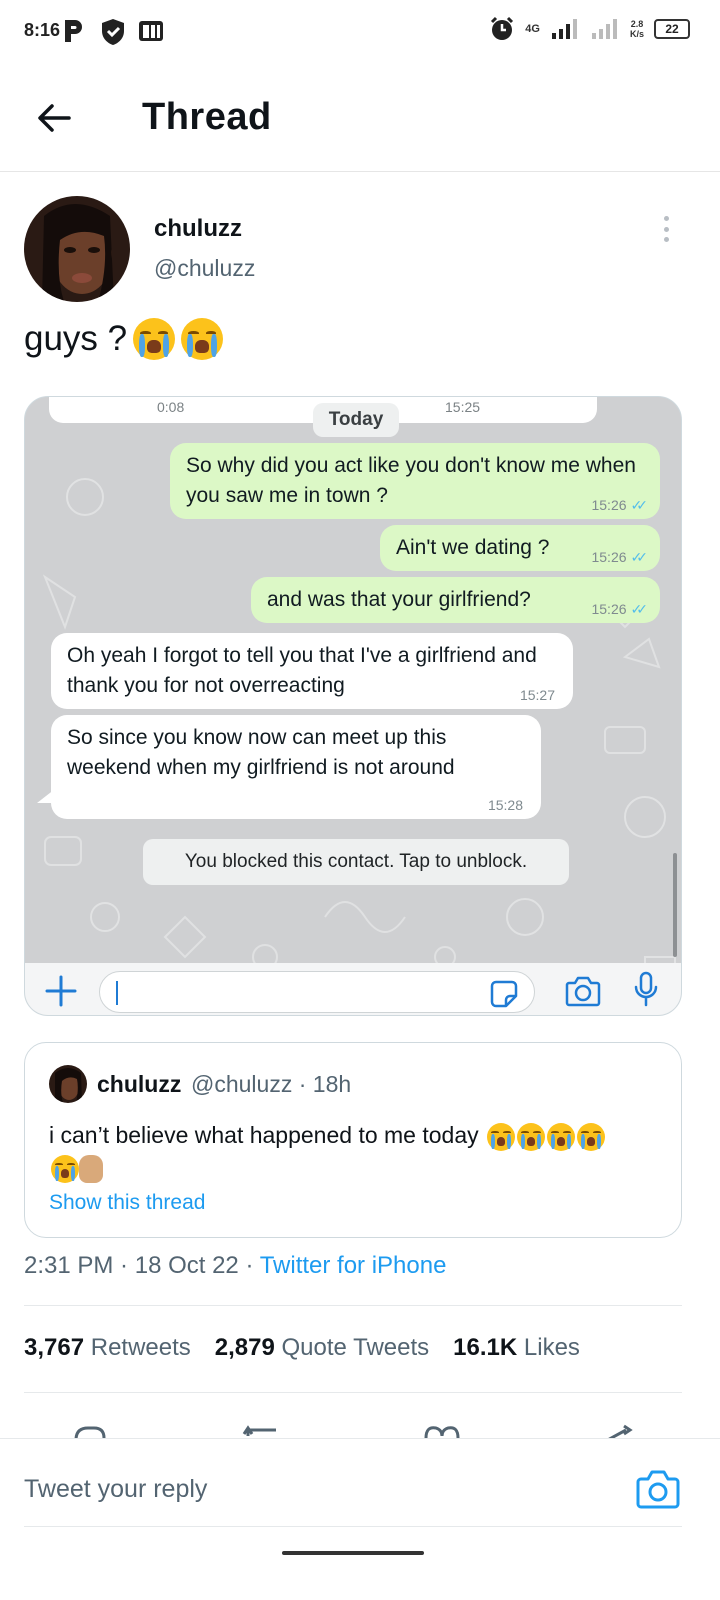  What do you see at coordinates (204, 268) in the screenshot?
I see `author-handle: @chuluzz` at bounding box center [204, 268].